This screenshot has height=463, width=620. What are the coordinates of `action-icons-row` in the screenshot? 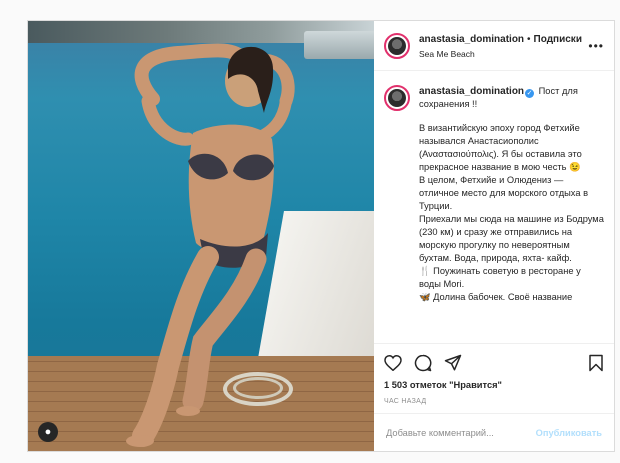 It's located at (494, 363).